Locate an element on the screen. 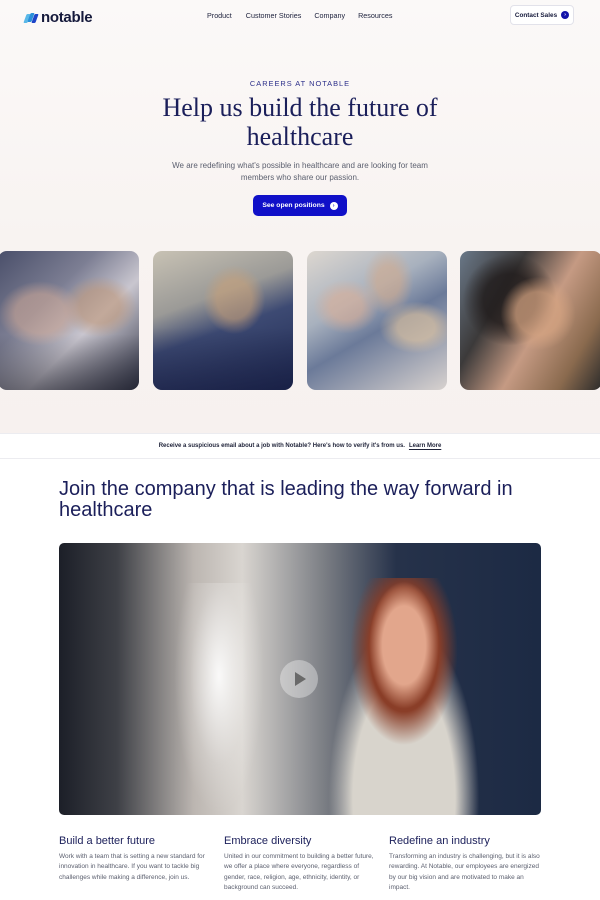 The height and width of the screenshot is (900, 600). learn-more-link: Learn More is located at coordinates (425, 446).